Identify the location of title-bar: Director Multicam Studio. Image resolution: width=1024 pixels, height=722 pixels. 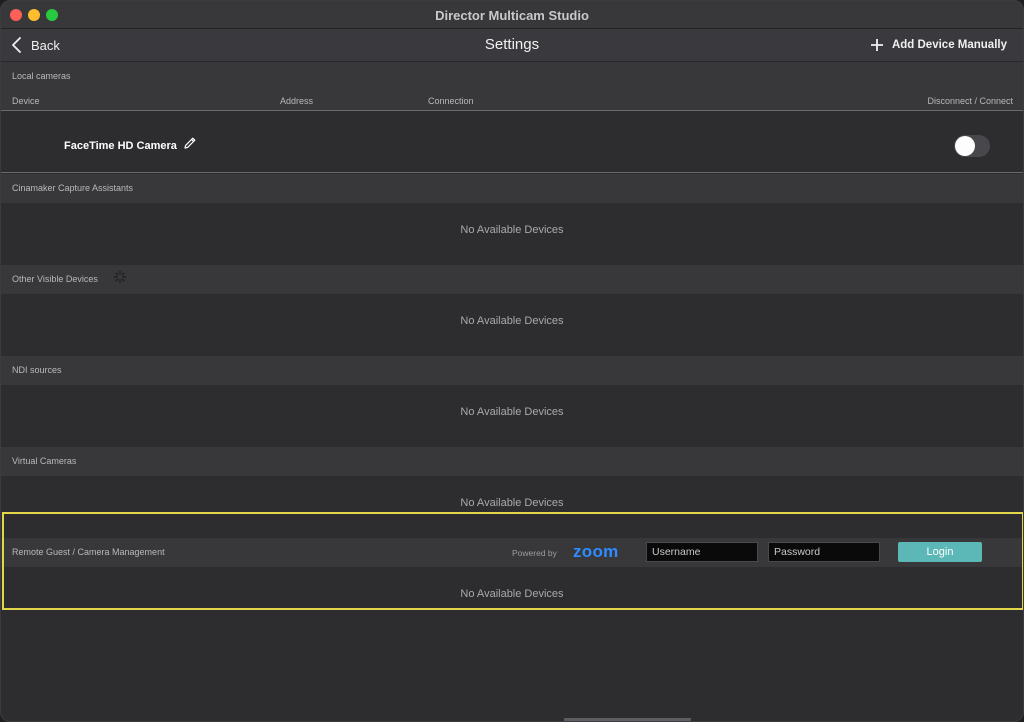
(512, 15).